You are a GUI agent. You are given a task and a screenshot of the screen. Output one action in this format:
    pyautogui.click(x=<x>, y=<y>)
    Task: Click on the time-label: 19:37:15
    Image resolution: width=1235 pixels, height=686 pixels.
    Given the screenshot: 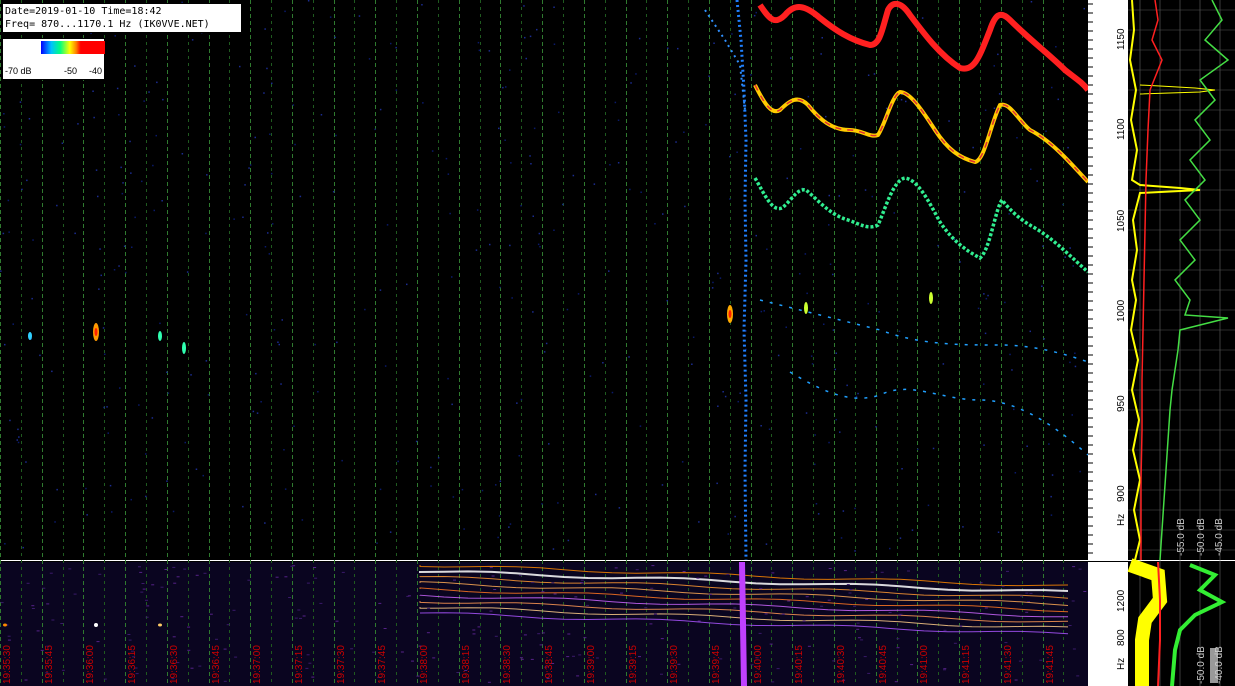 What is the action you would take?
    pyautogui.click(x=299, y=664)
    